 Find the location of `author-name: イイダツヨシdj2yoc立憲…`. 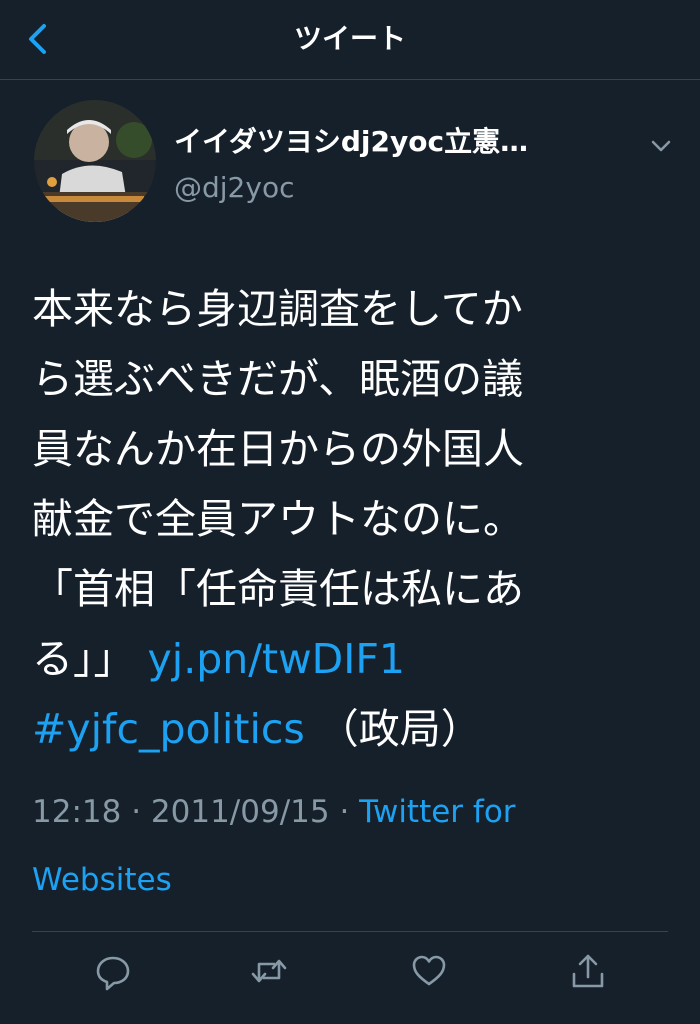

author-name: イイダツヨシdj2yoc立憲… is located at coordinates (394, 142).